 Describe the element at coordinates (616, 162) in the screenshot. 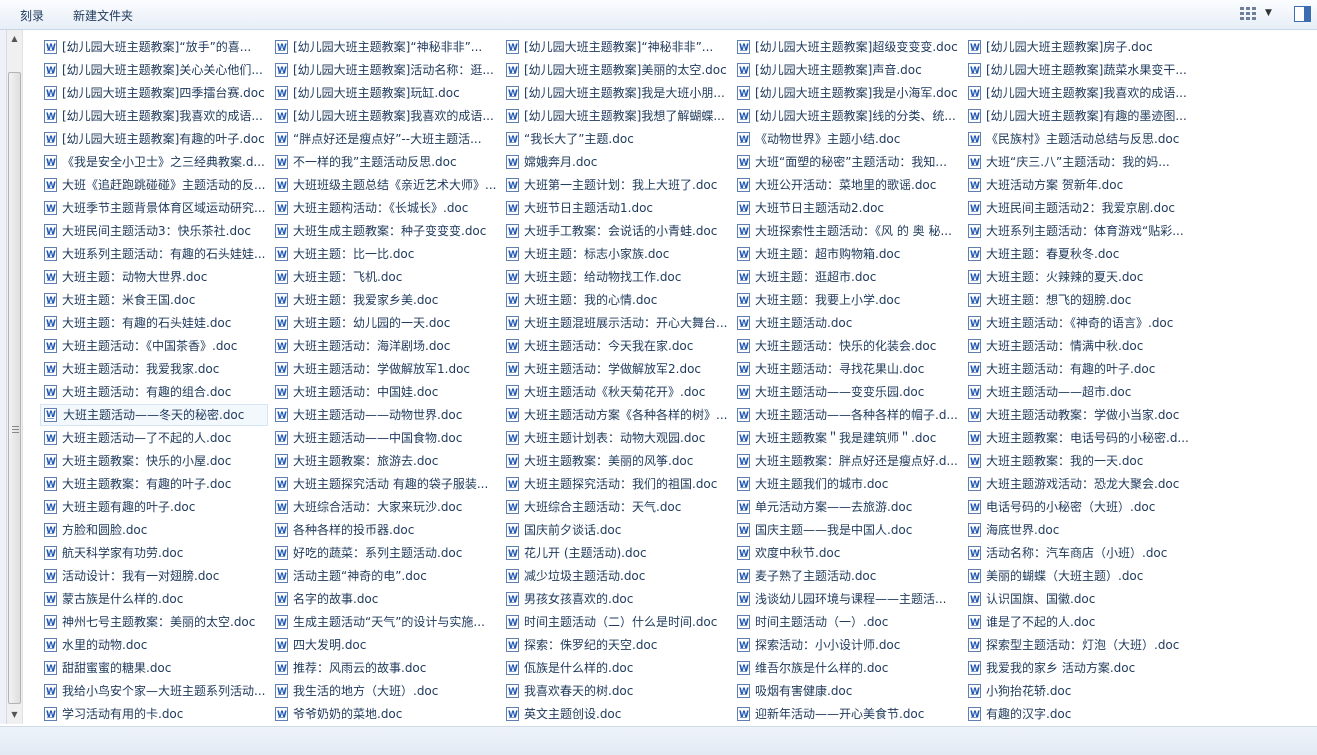

I see `file-item: 嫦娥奔月.doc` at that location.